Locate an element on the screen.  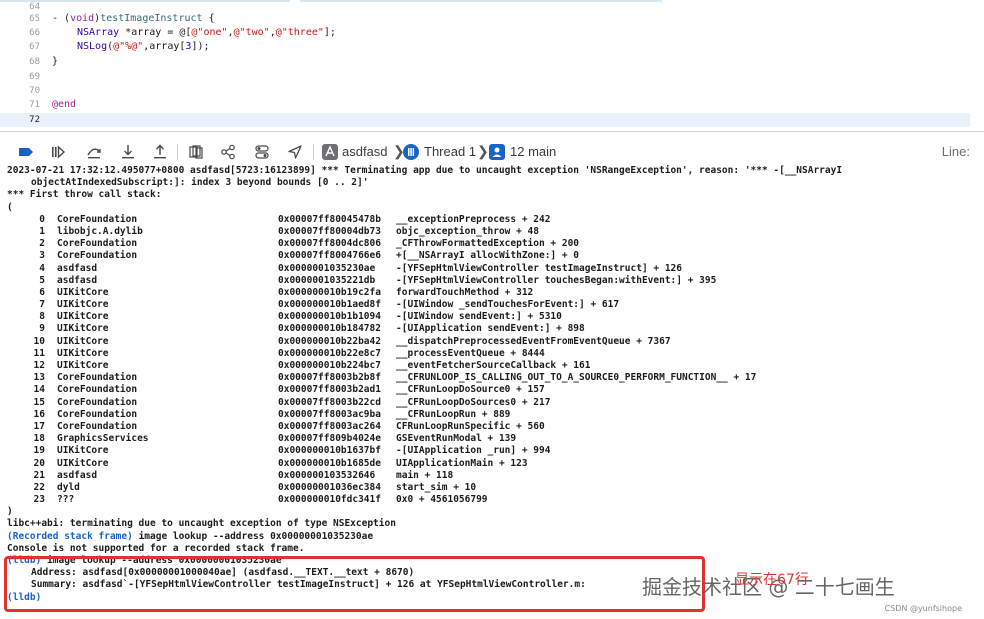
code-line: 67 NSLog(@"%@",array[3]); is located at coordinates (485, 47).